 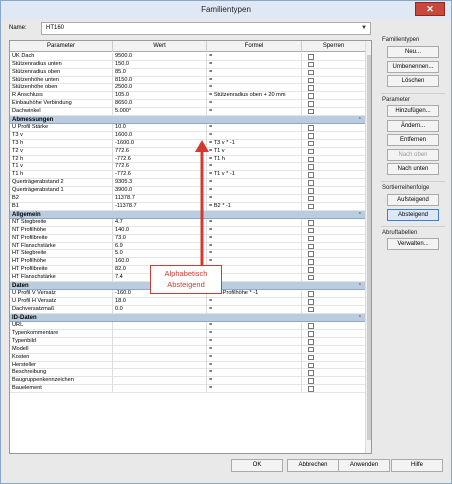 I want to click on formula-cell: = T3 v * -1, so click(x=254, y=143).